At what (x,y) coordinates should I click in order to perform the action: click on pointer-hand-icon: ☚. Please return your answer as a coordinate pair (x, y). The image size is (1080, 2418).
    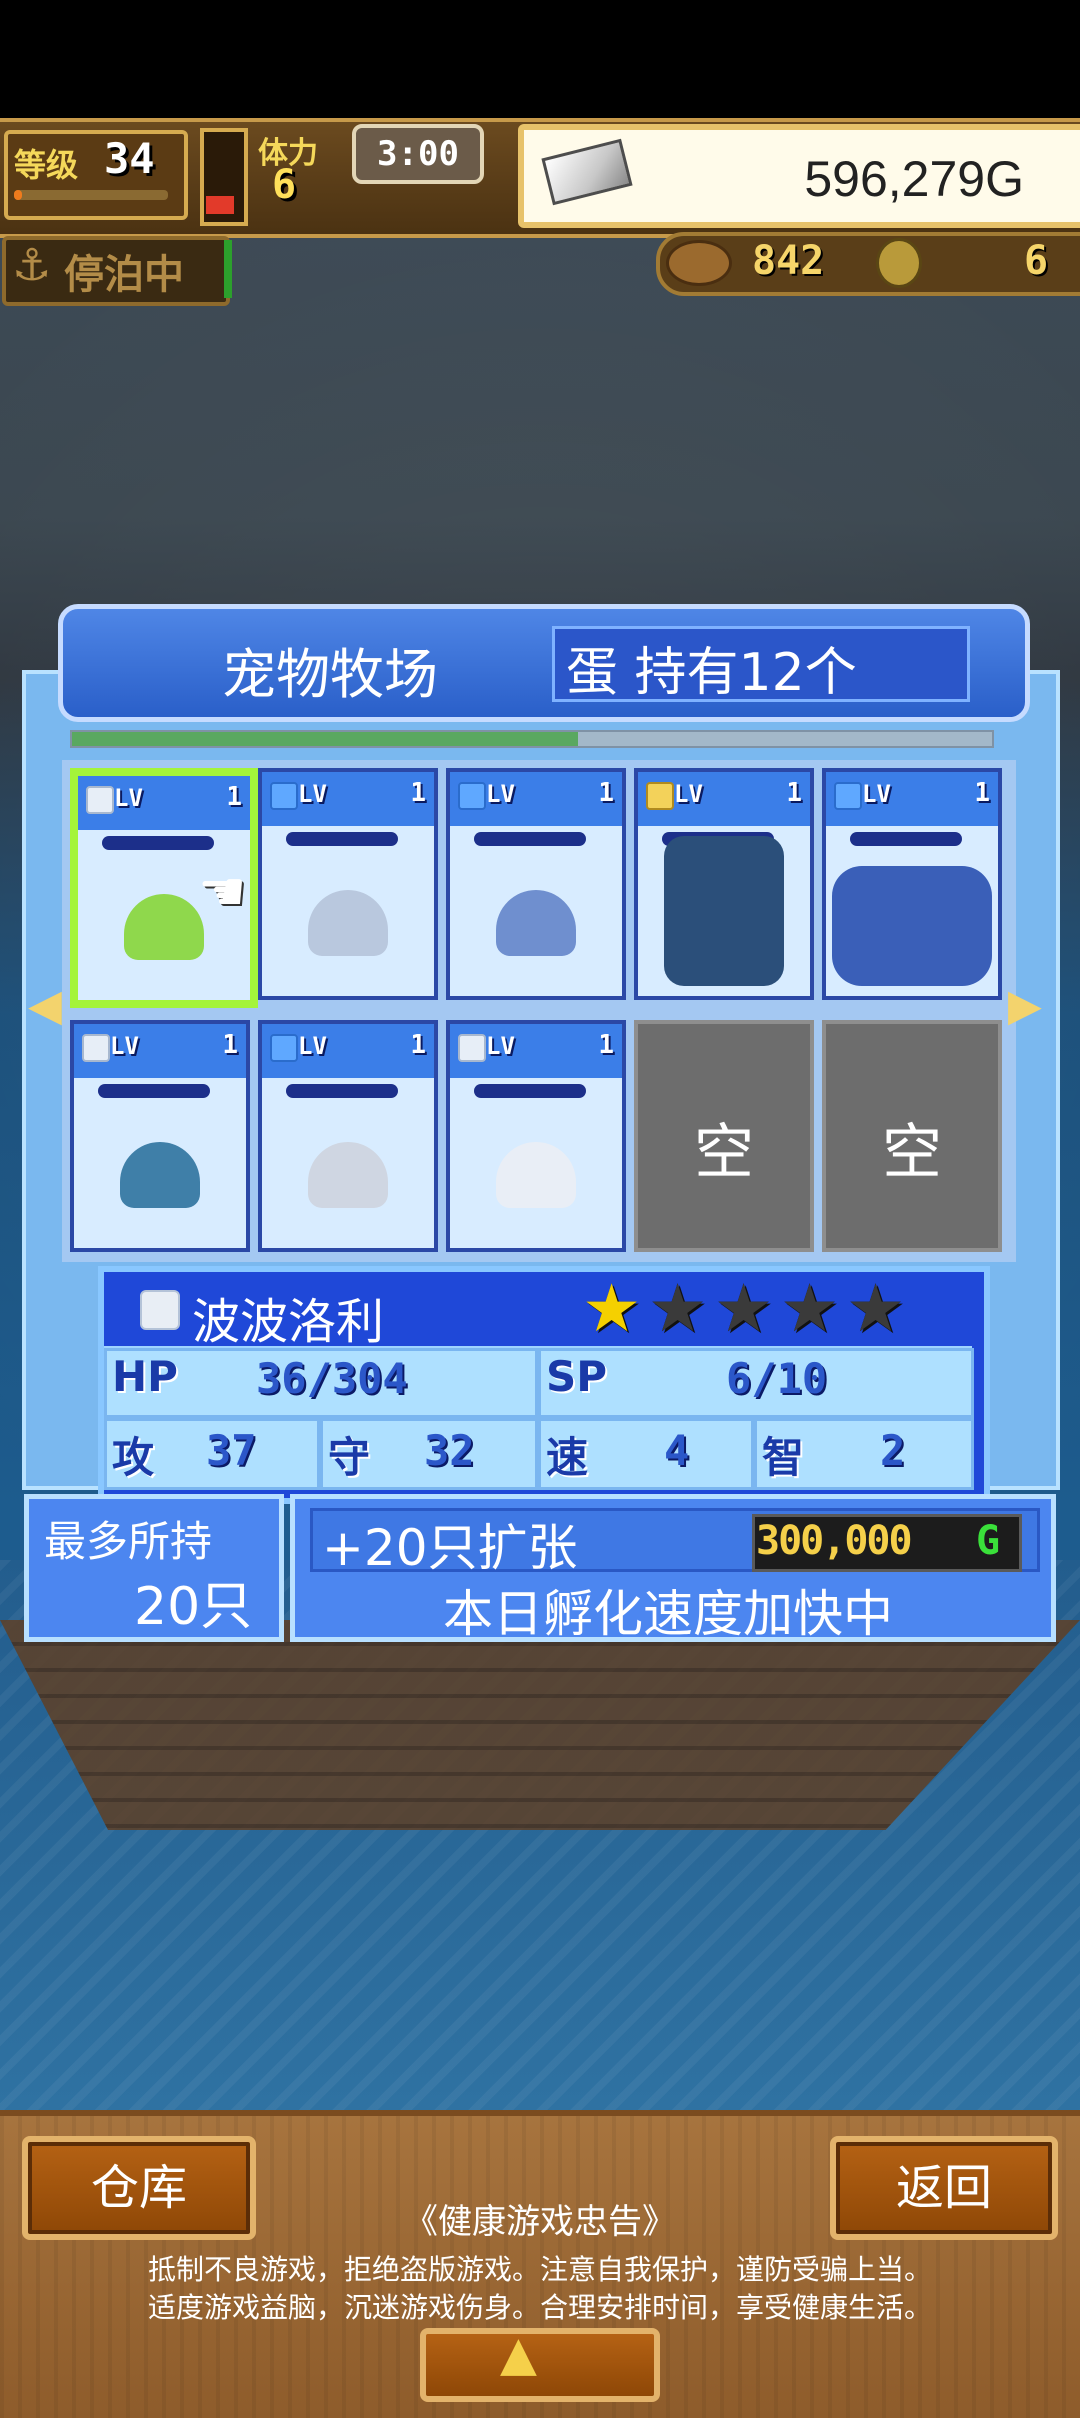
    Looking at the image, I should click on (222, 891).